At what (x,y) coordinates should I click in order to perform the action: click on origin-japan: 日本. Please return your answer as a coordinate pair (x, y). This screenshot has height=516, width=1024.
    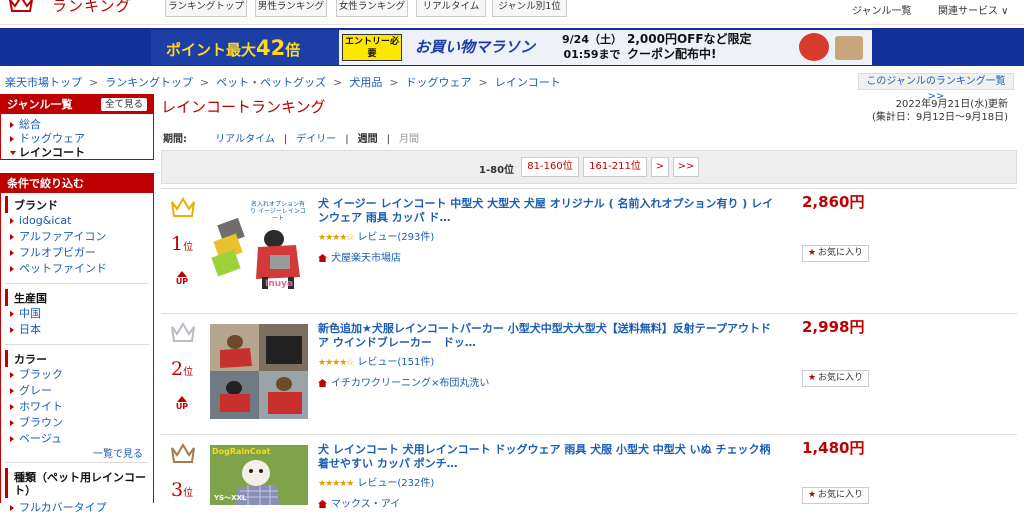
    Looking at the image, I should click on (77, 330).